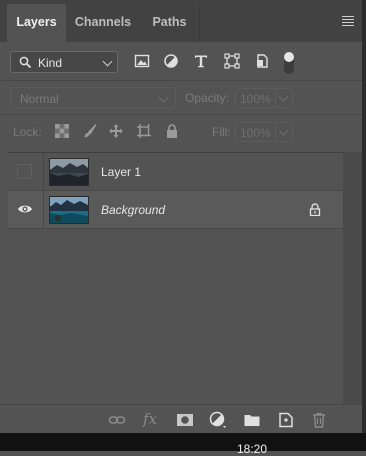  Describe the element at coordinates (90, 131) in the screenshot. I see `lock-image-pixels-icon` at that location.